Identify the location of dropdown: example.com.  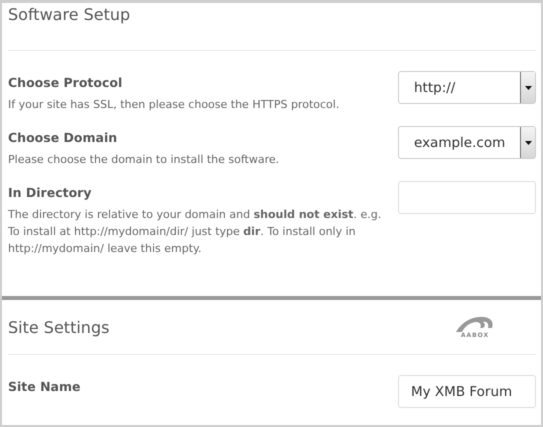
(467, 142).